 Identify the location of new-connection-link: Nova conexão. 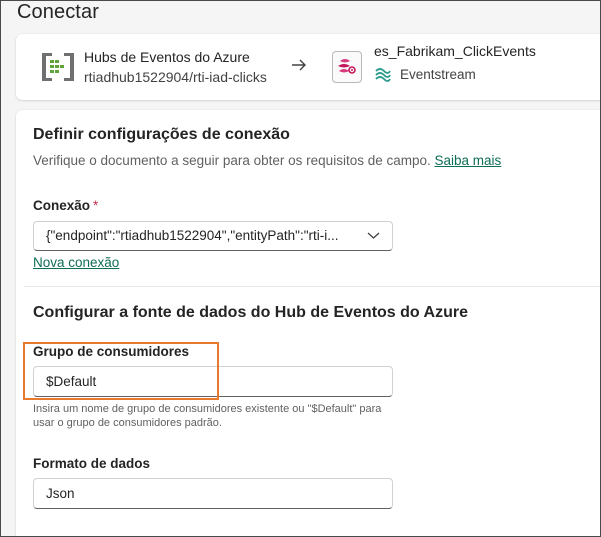
(76, 262).